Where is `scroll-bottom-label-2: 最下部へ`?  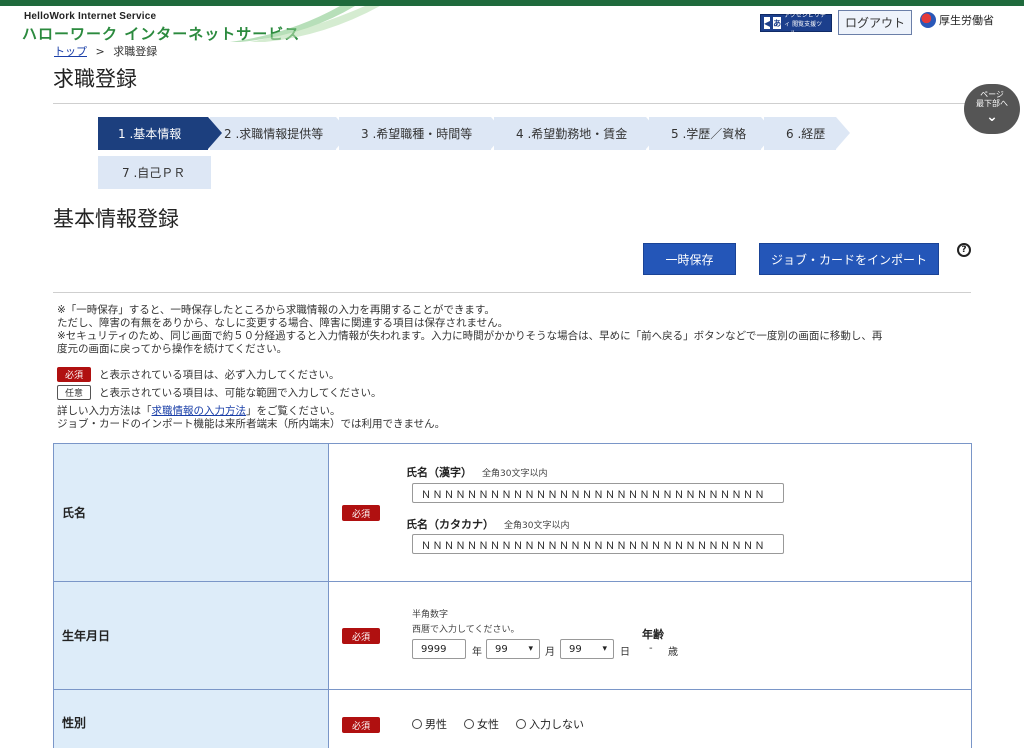
scroll-bottom-label-2: 最下部へ is located at coordinates (992, 103).